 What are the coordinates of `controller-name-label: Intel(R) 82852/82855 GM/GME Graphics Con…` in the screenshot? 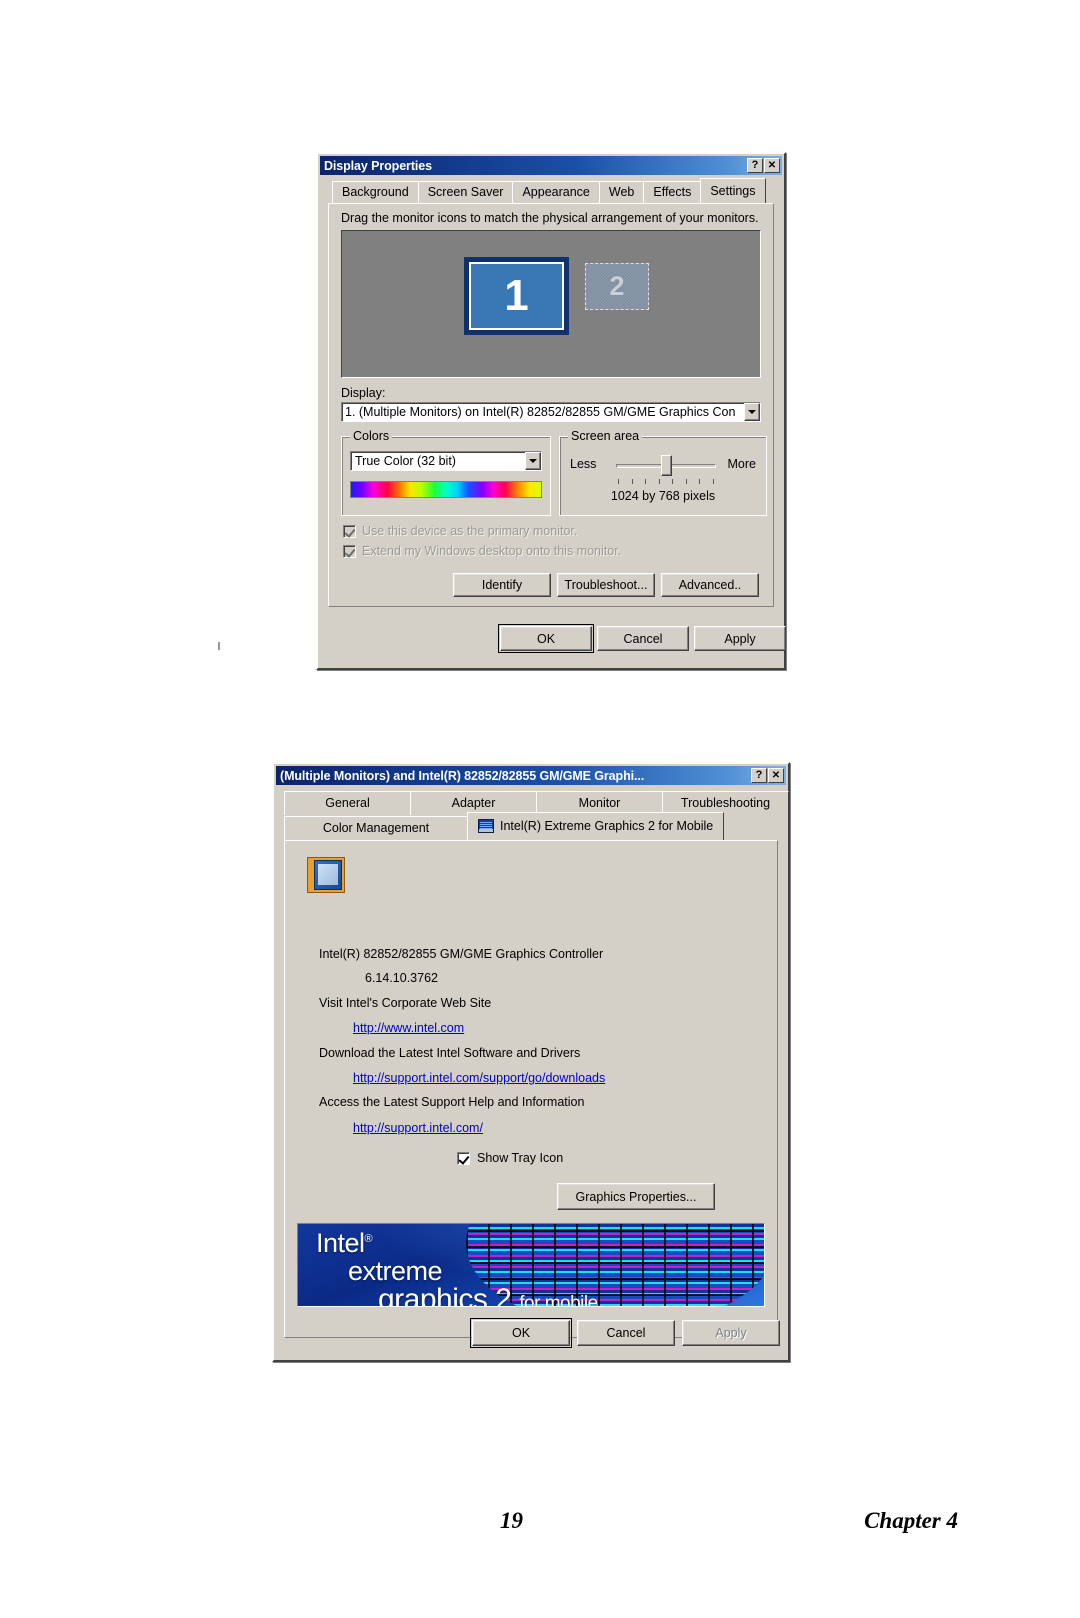 It's located at (461, 954).